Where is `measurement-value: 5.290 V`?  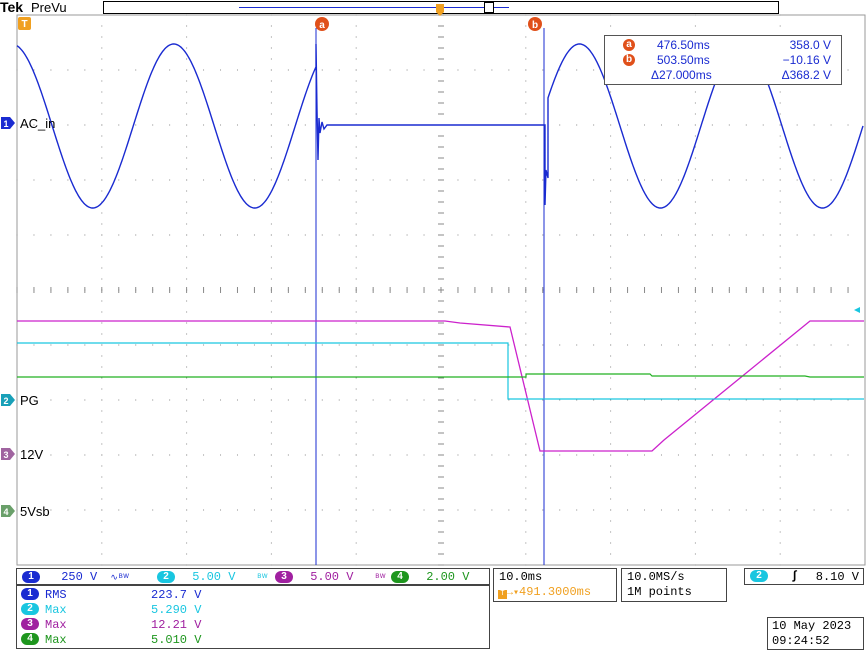 measurement-value: 5.290 V is located at coordinates (176, 610).